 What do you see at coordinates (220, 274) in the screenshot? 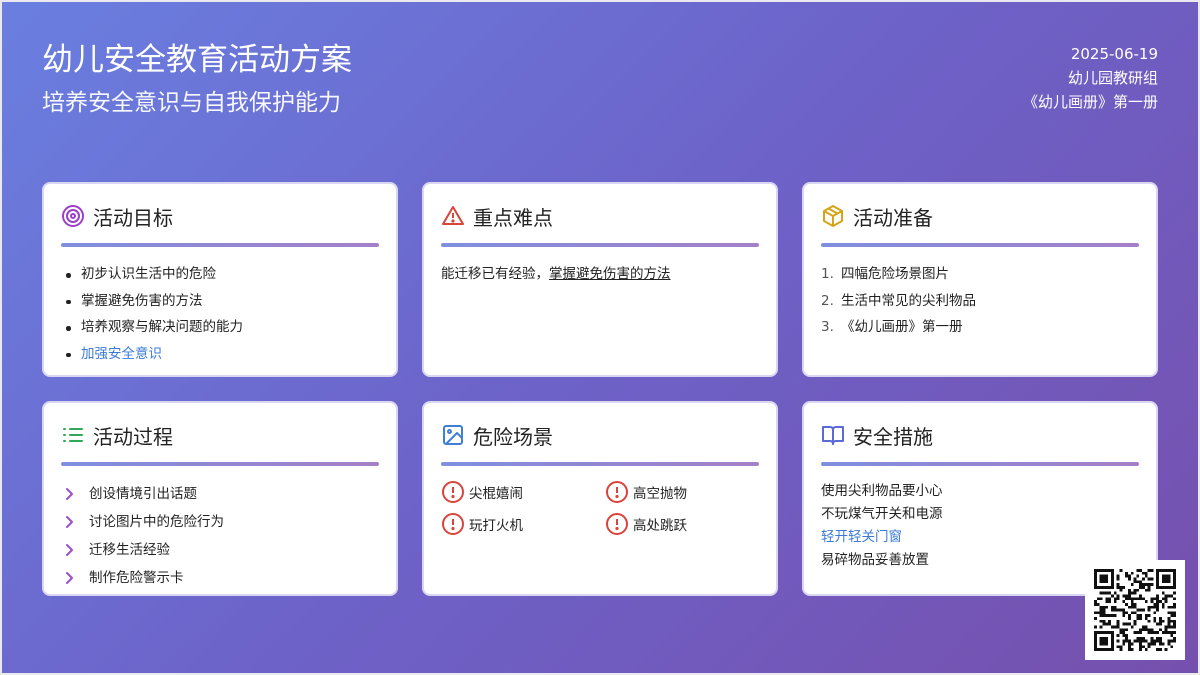
I see `list-item: 初步认识生活中的危险` at bounding box center [220, 274].